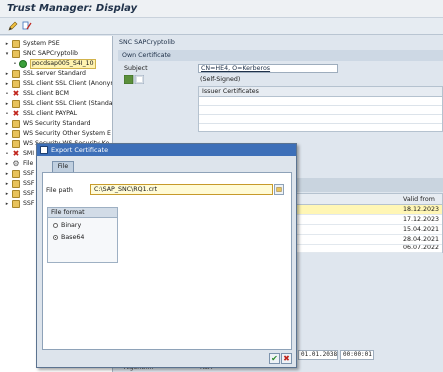 This screenshot has width=443, height=372. What do you see at coordinates (181, 189) in the screenshot?
I see `file-path-input: C:\SAP_SNC\RQ1.crt` at bounding box center [181, 189].